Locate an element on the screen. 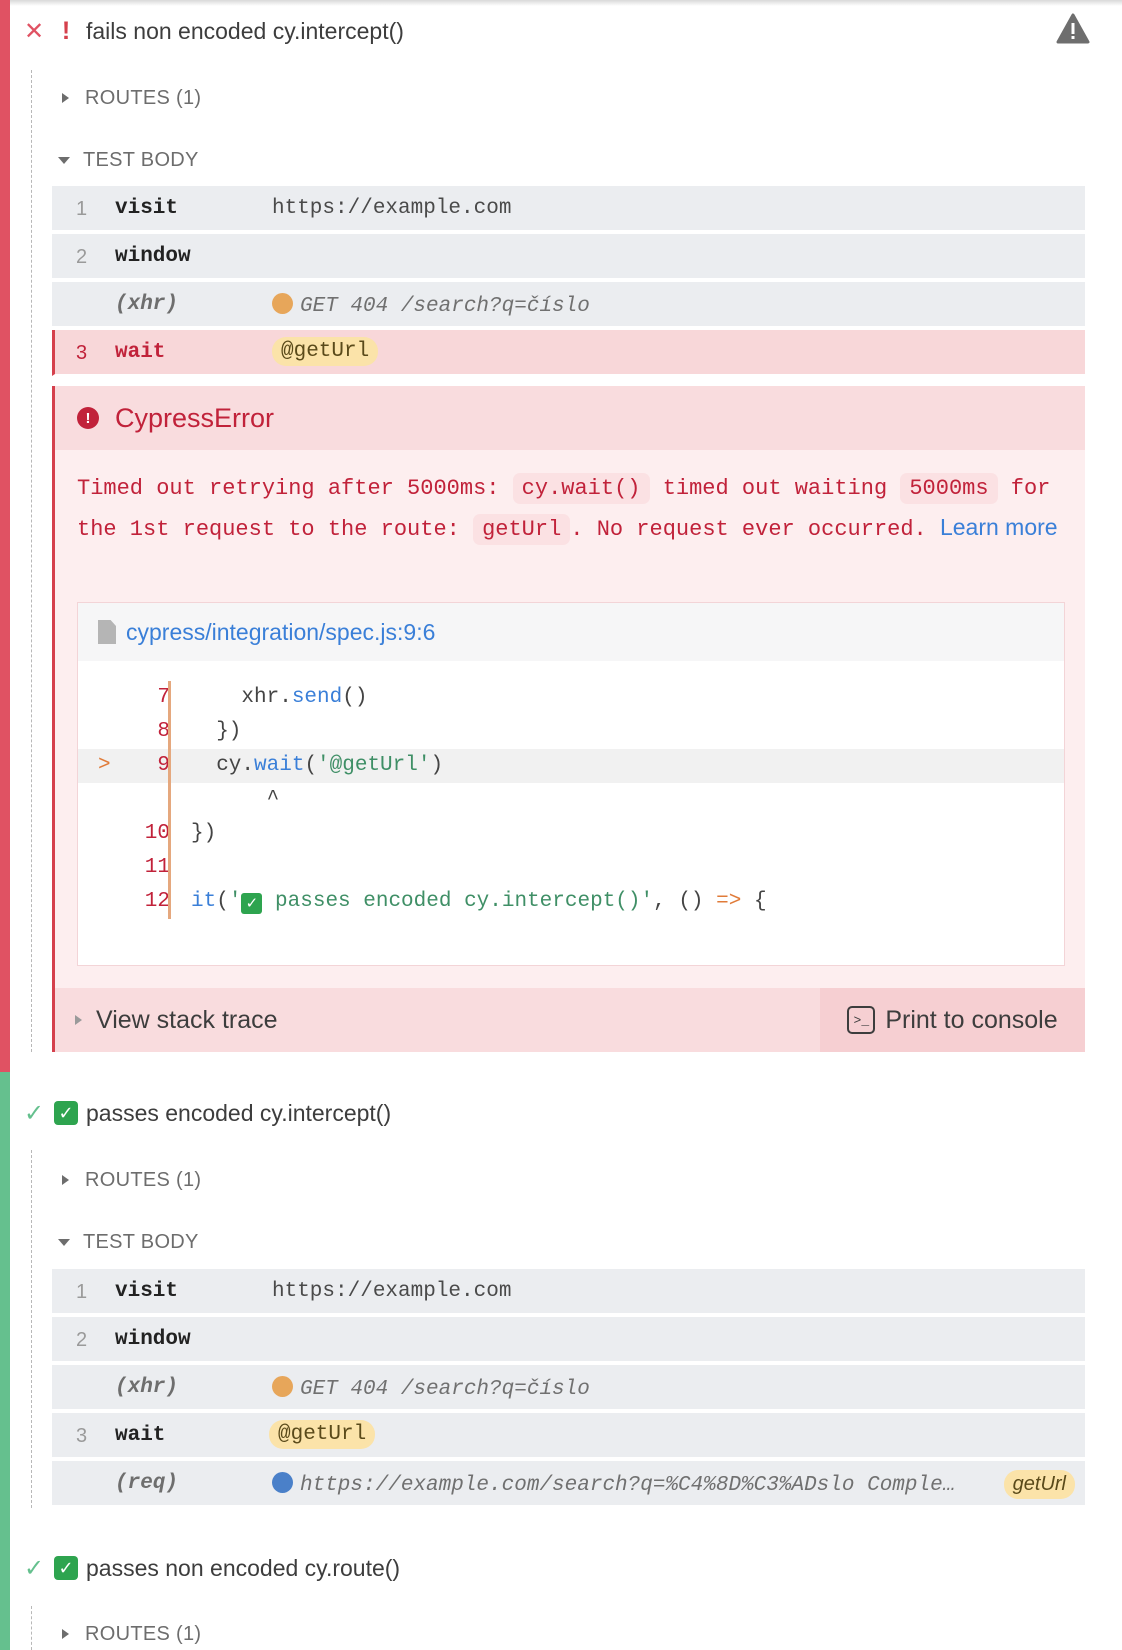 The height and width of the screenshot is (1650, 1122). routes-toggle-2: ROUTES (1) is located at coordinates (129, 1180).